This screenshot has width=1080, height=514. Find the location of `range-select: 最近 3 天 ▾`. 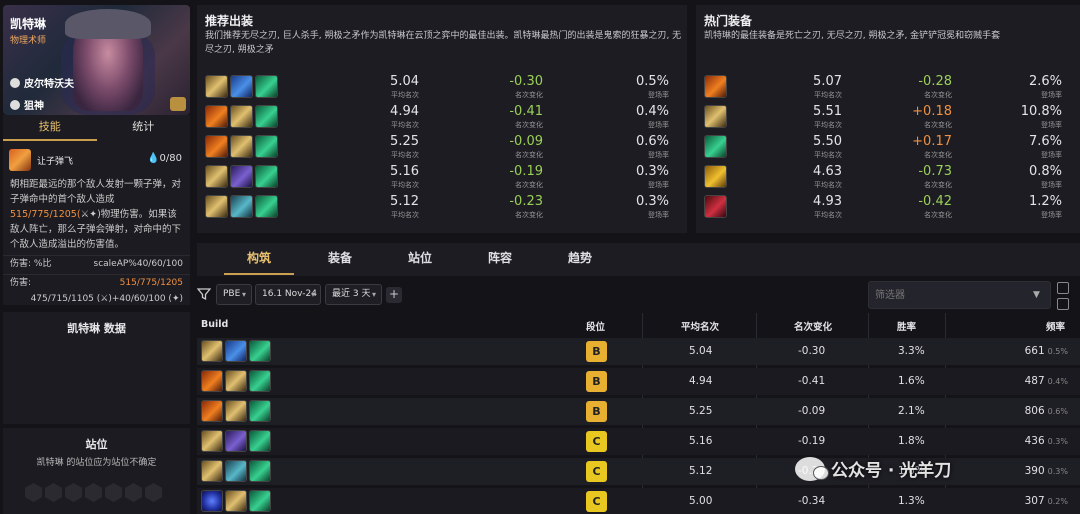

range-select: 最近 3 天 ▾ is located at coordinates (353, 294).